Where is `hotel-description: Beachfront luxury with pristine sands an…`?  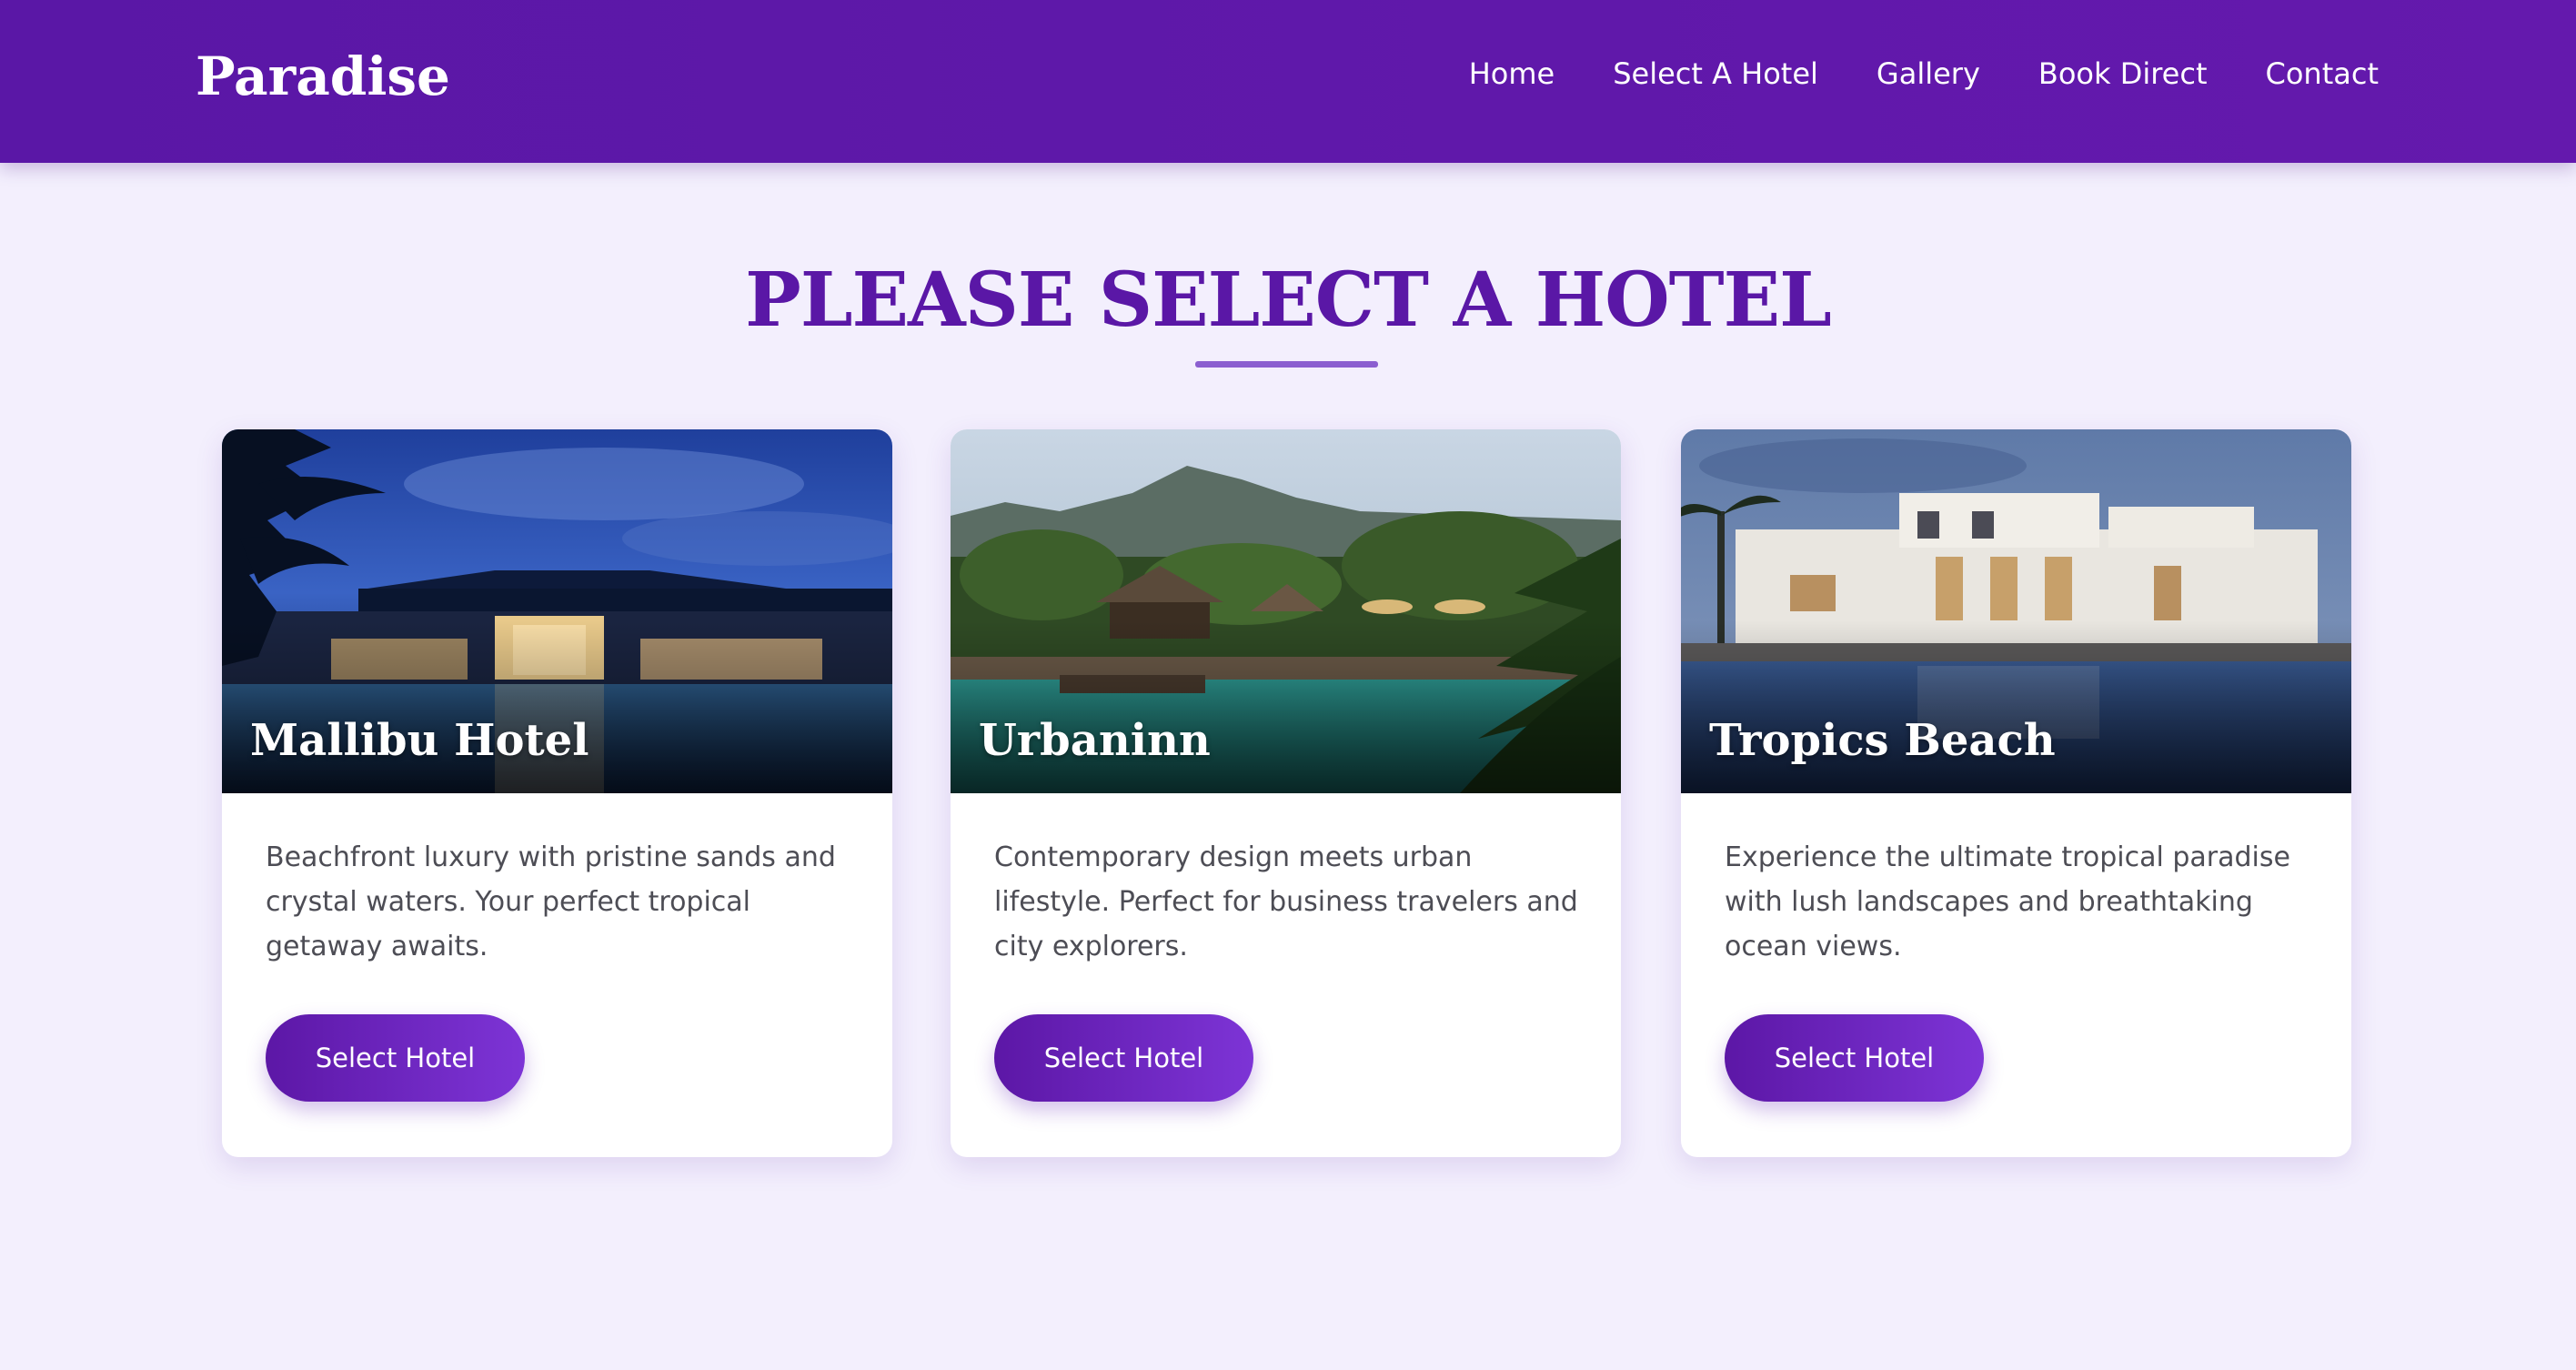 hotel-description: Beachfront luxury with pristine sands an… is located at coordinates (551, 901).